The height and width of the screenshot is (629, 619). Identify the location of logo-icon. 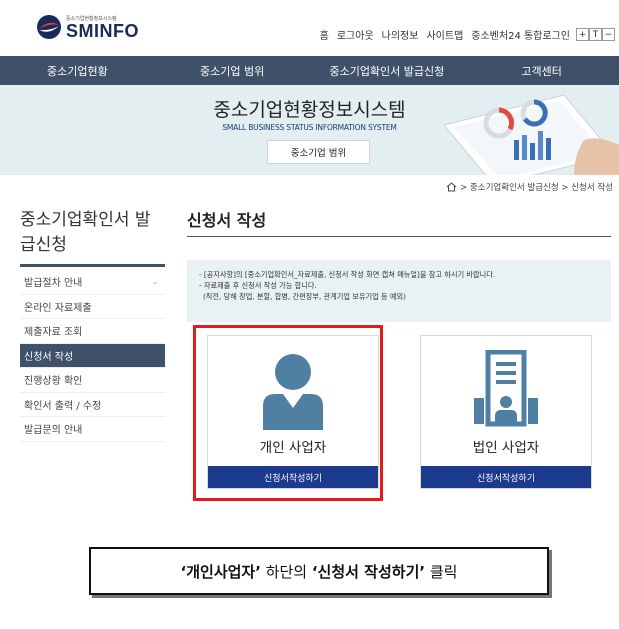
(49, 27).